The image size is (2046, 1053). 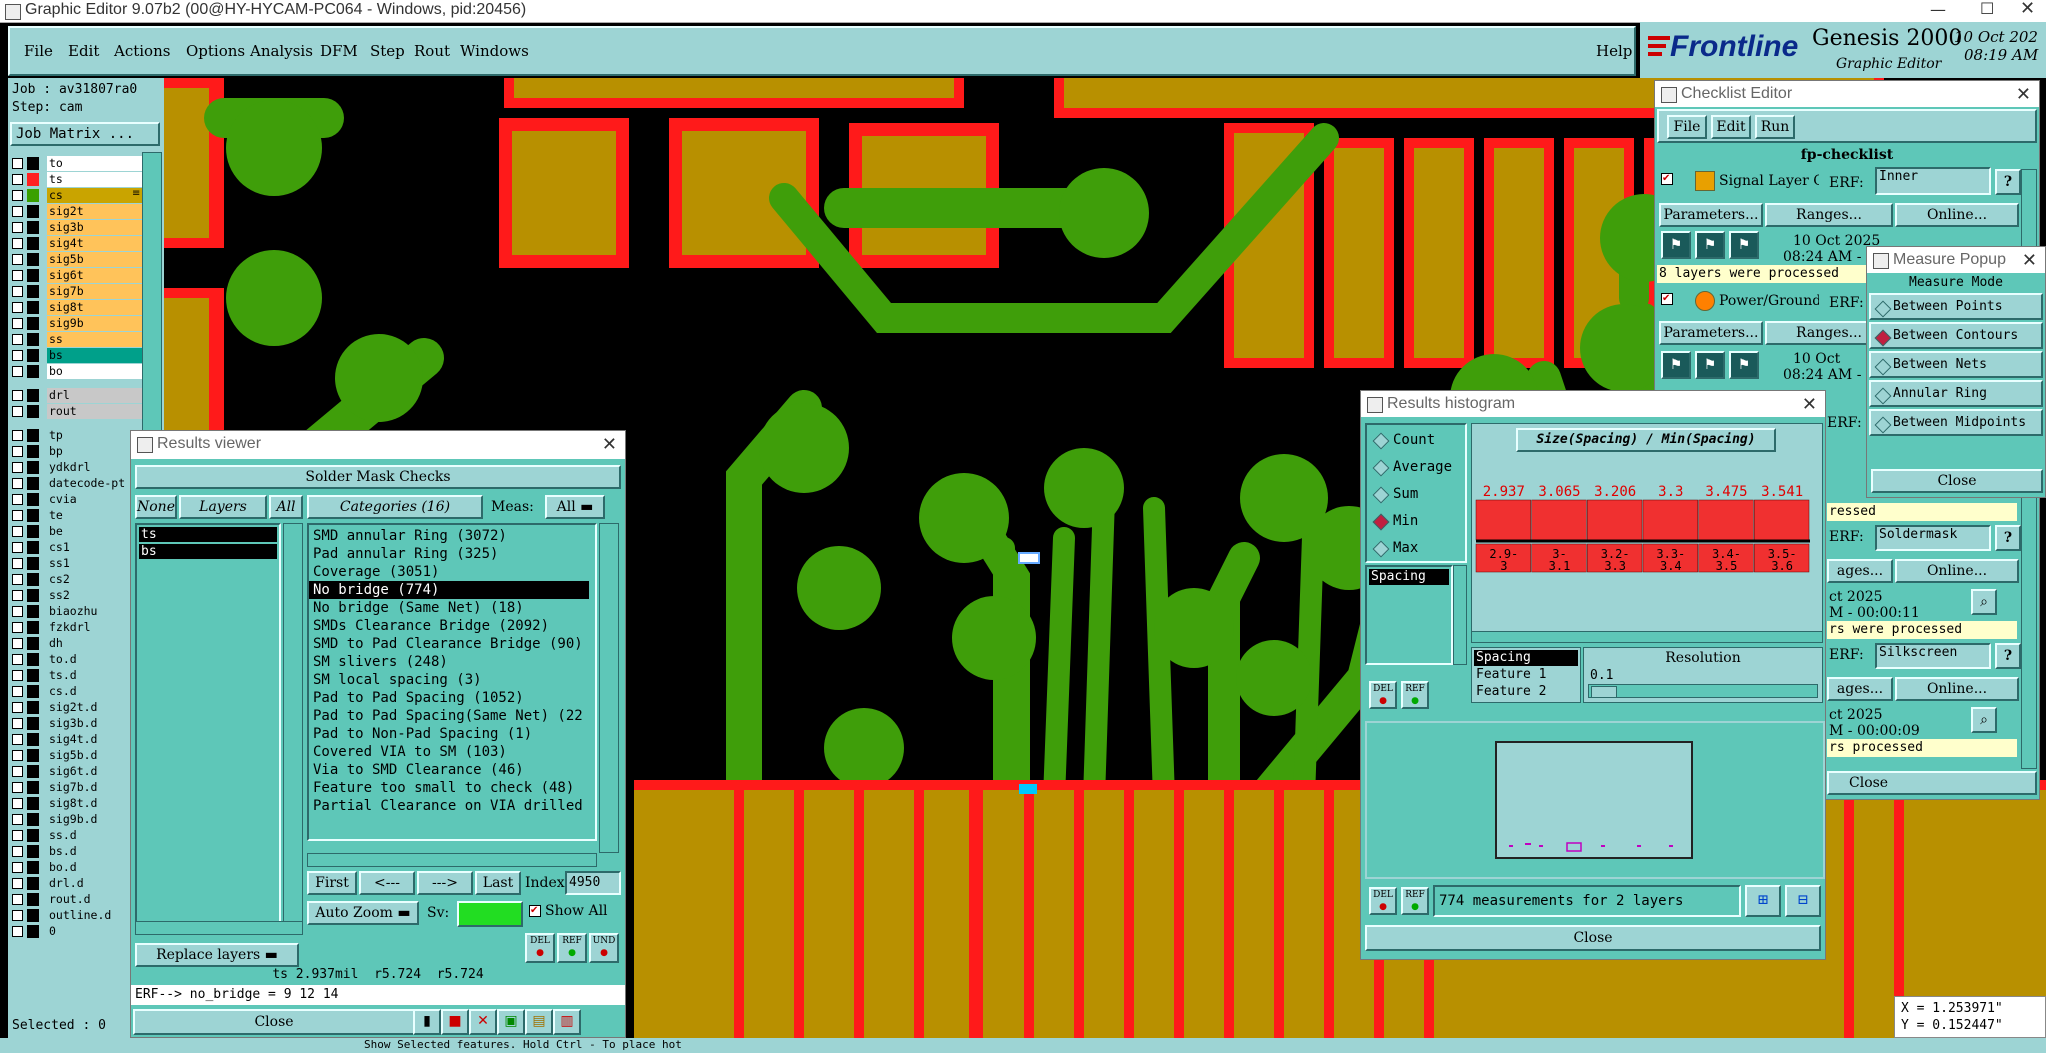 What do you see at coordinates (452, 698) in the screenshot?
I see `category-item: Pad to Pad Spacing (1052)` at bounding box center [452, 698].